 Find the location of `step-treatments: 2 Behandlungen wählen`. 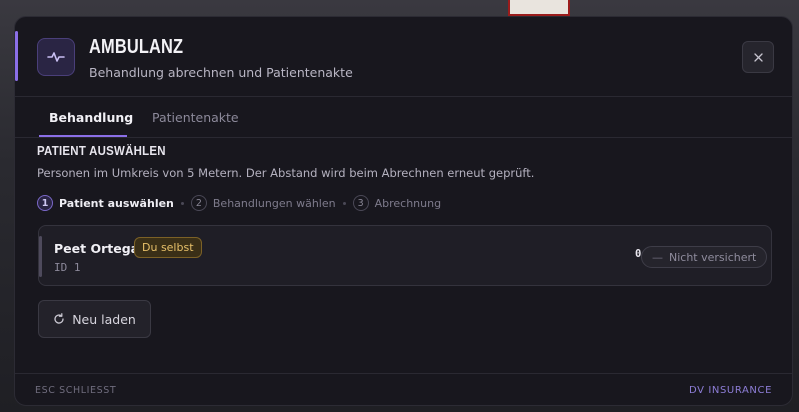

step-treatments: 2 Behandlungen wählen is located at coordinates (263, 203).